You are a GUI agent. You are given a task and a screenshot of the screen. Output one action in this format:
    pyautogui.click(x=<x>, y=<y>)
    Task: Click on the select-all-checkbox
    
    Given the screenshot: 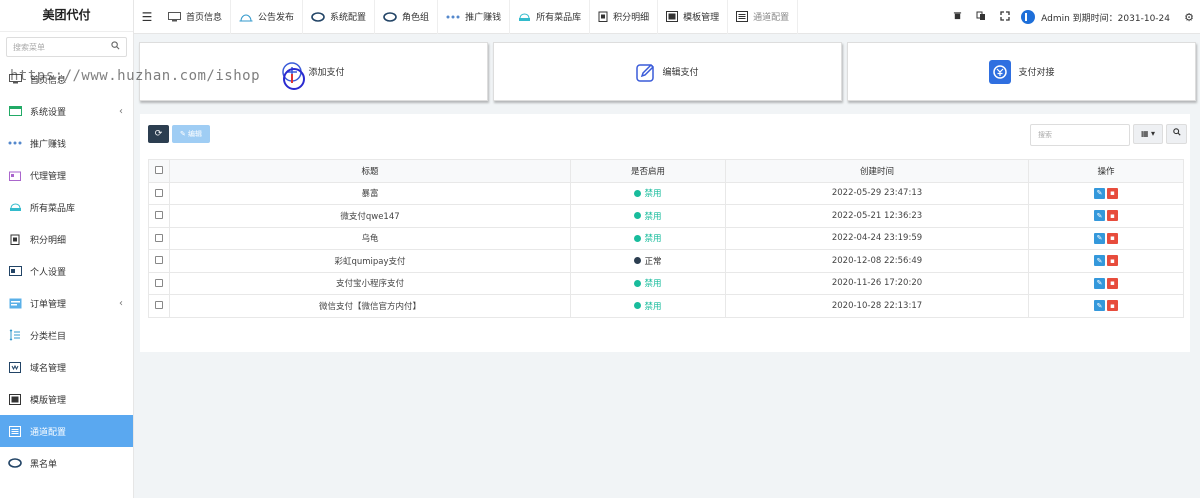 What is the action you would take?
    pyautogui.click(x=159, y=171)
    